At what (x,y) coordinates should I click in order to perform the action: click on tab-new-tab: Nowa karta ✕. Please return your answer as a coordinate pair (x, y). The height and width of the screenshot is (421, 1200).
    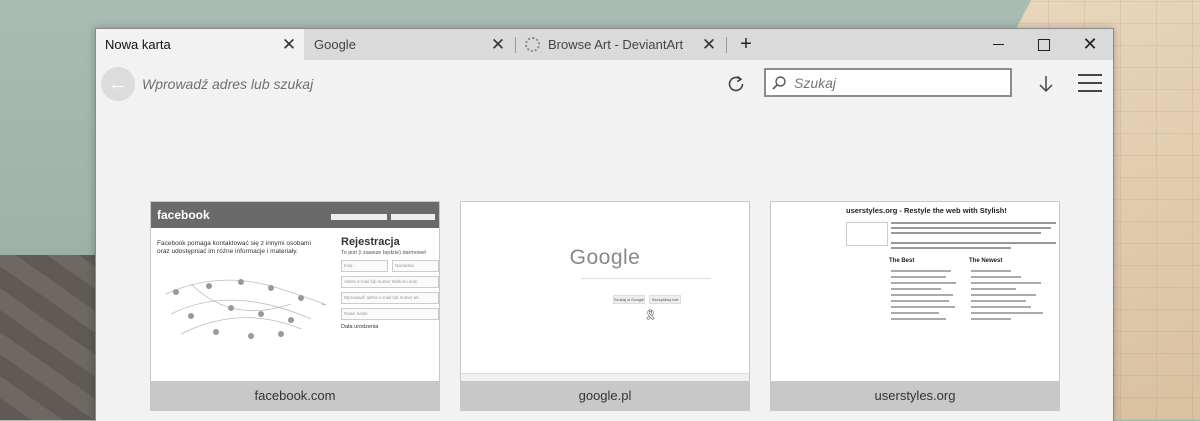
    Looking at the image, I should click on (200, 44).